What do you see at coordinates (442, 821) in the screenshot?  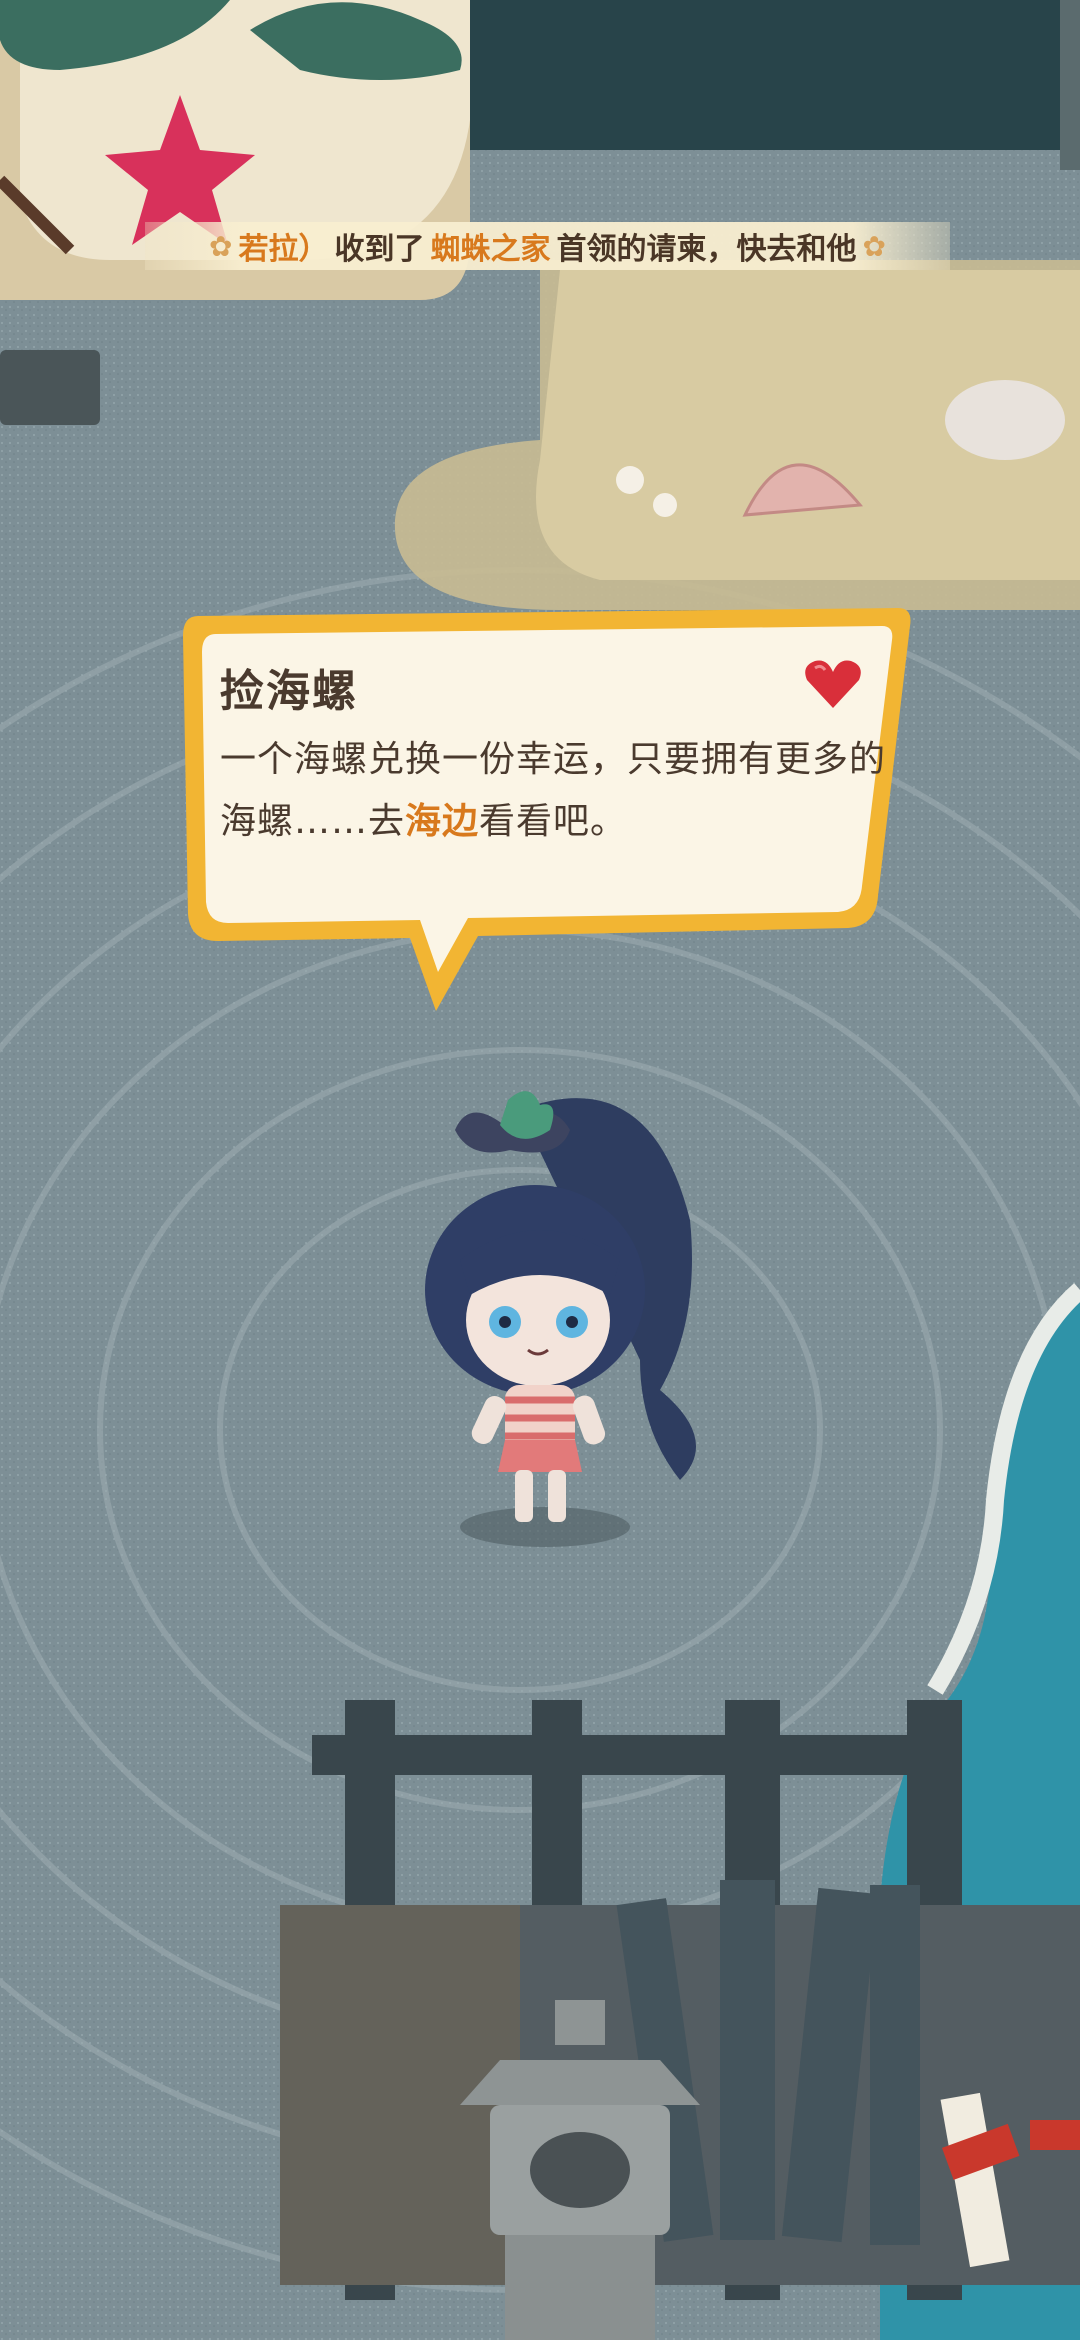 I see `quest-body-highlight: 海边` at bounding box center [442, 821].